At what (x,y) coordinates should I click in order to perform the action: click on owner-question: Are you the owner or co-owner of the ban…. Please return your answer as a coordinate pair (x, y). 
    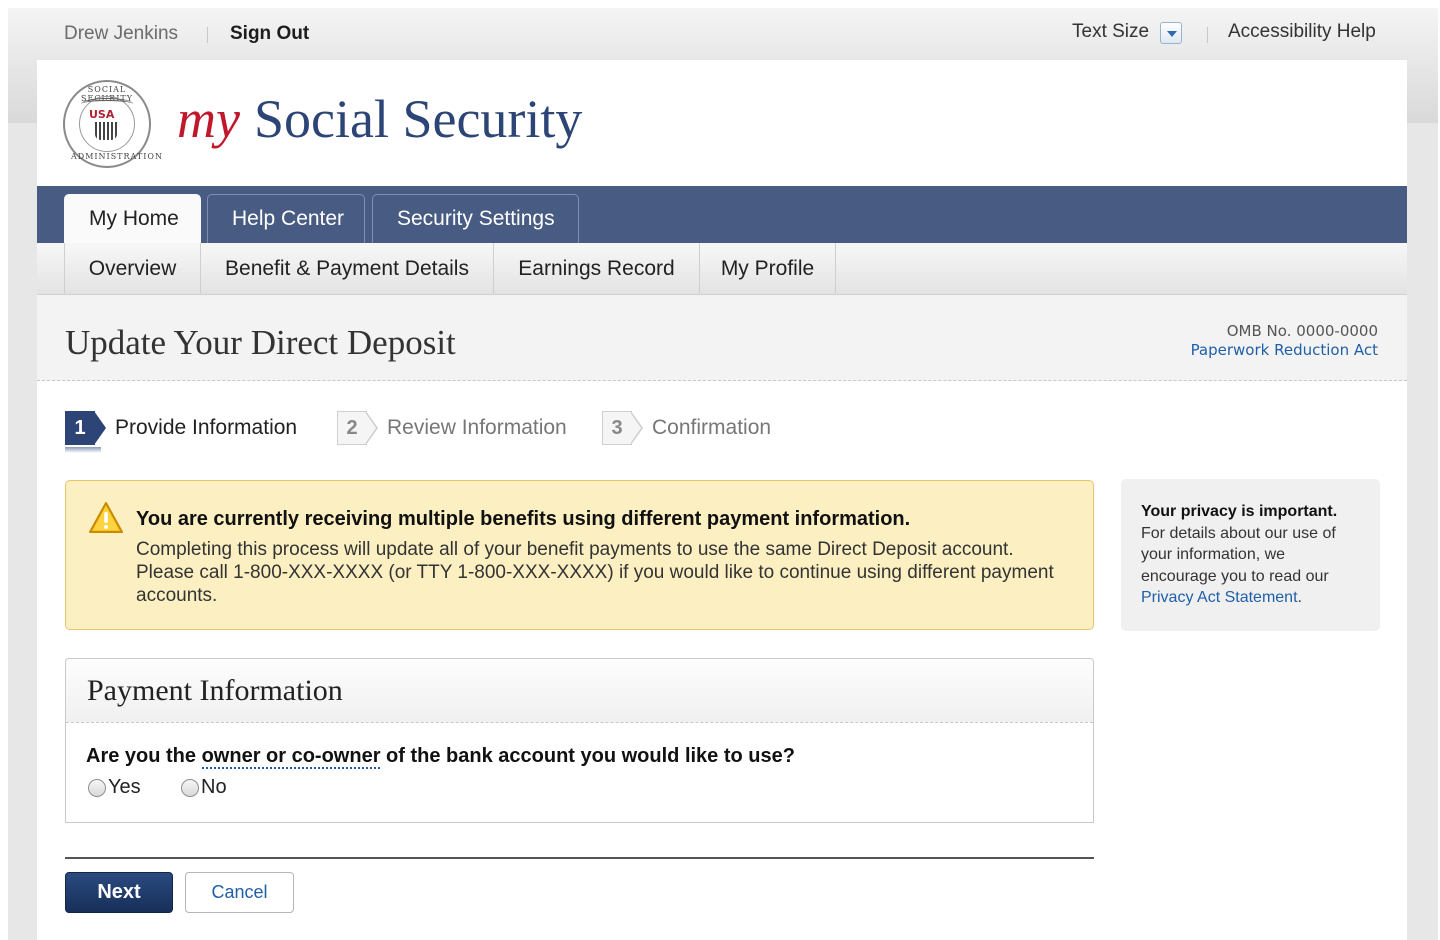
    Looking at the image, I should click on (440, 757).